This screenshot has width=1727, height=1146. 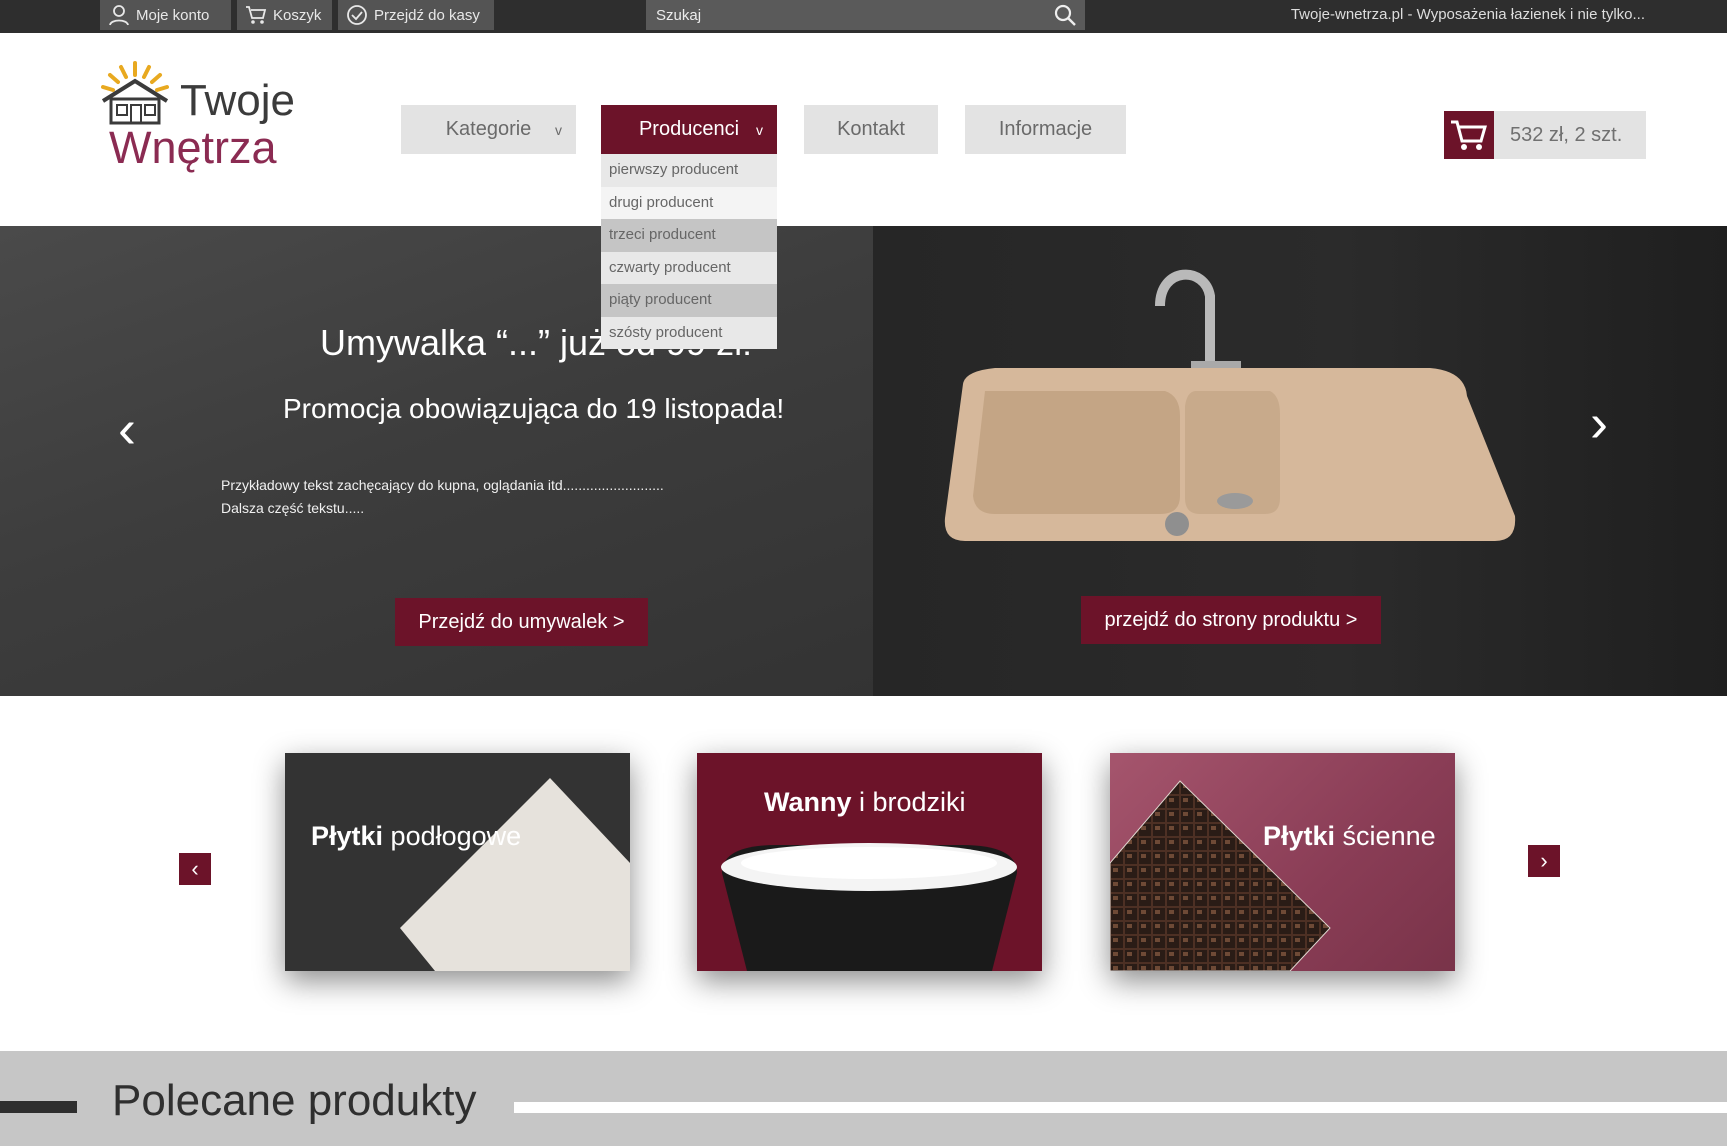 I want to click on category-label: Wanny i brodziki, so click(x=865, y=802).